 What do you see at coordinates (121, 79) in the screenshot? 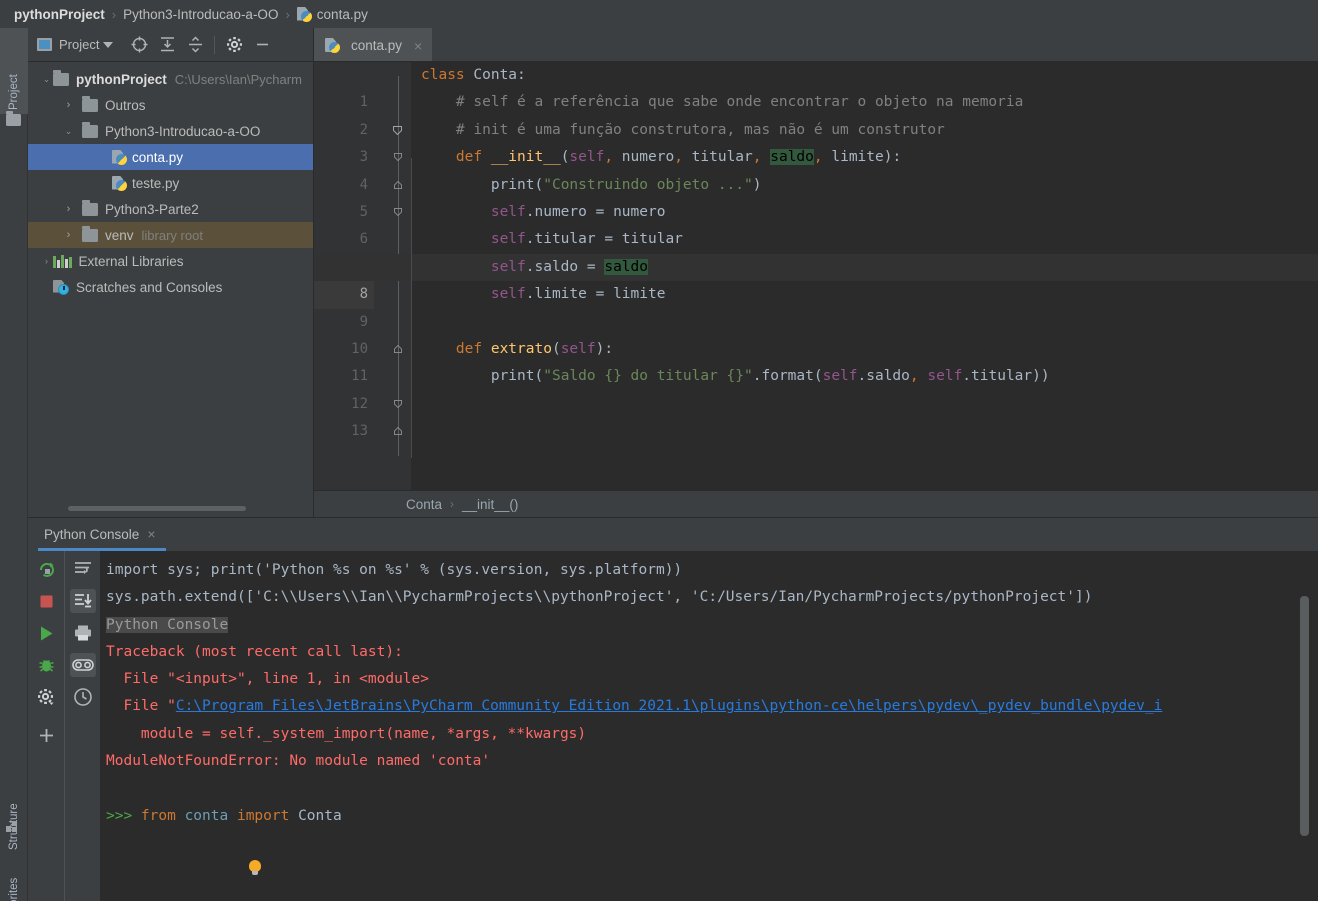
I see `tree-label: pythonProject` at bounding box center [121, 79].